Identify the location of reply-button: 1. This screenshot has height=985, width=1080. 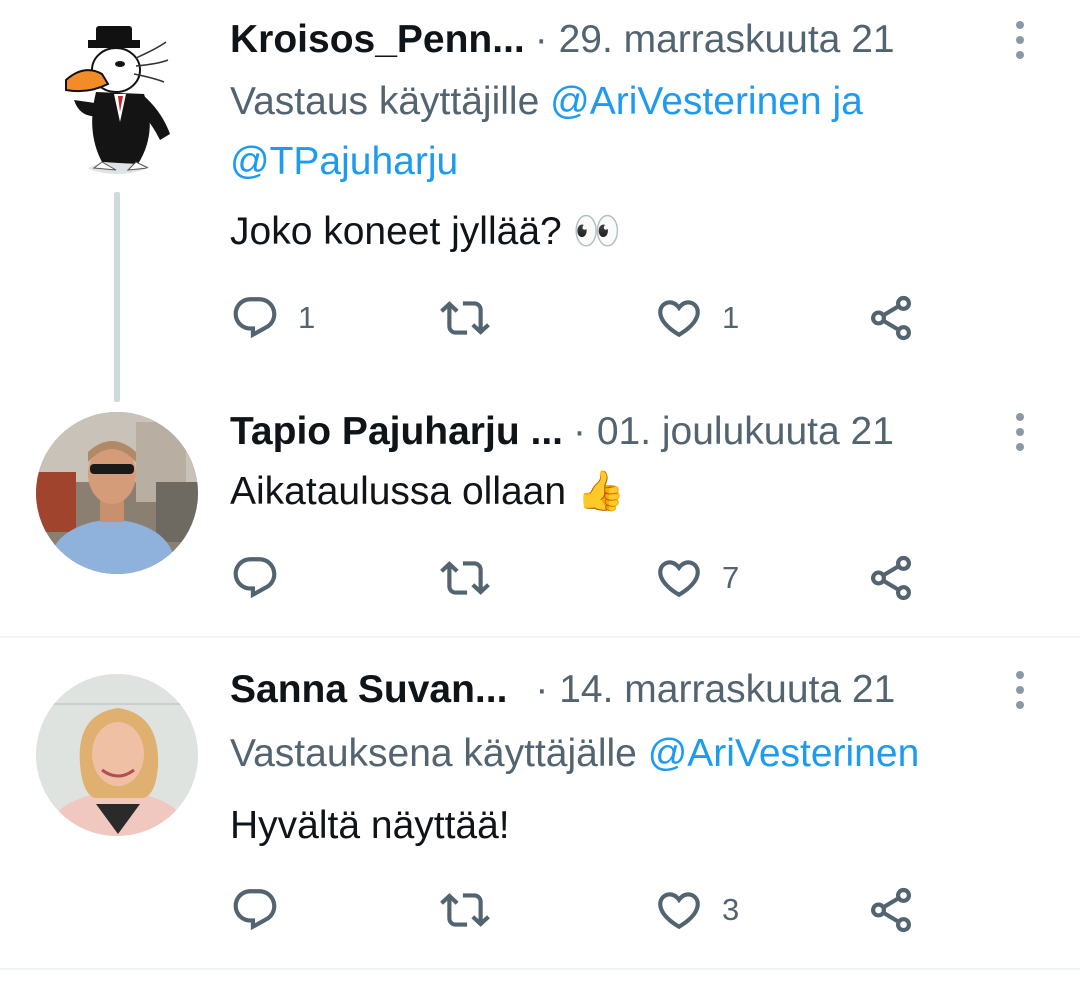
(272, 318).